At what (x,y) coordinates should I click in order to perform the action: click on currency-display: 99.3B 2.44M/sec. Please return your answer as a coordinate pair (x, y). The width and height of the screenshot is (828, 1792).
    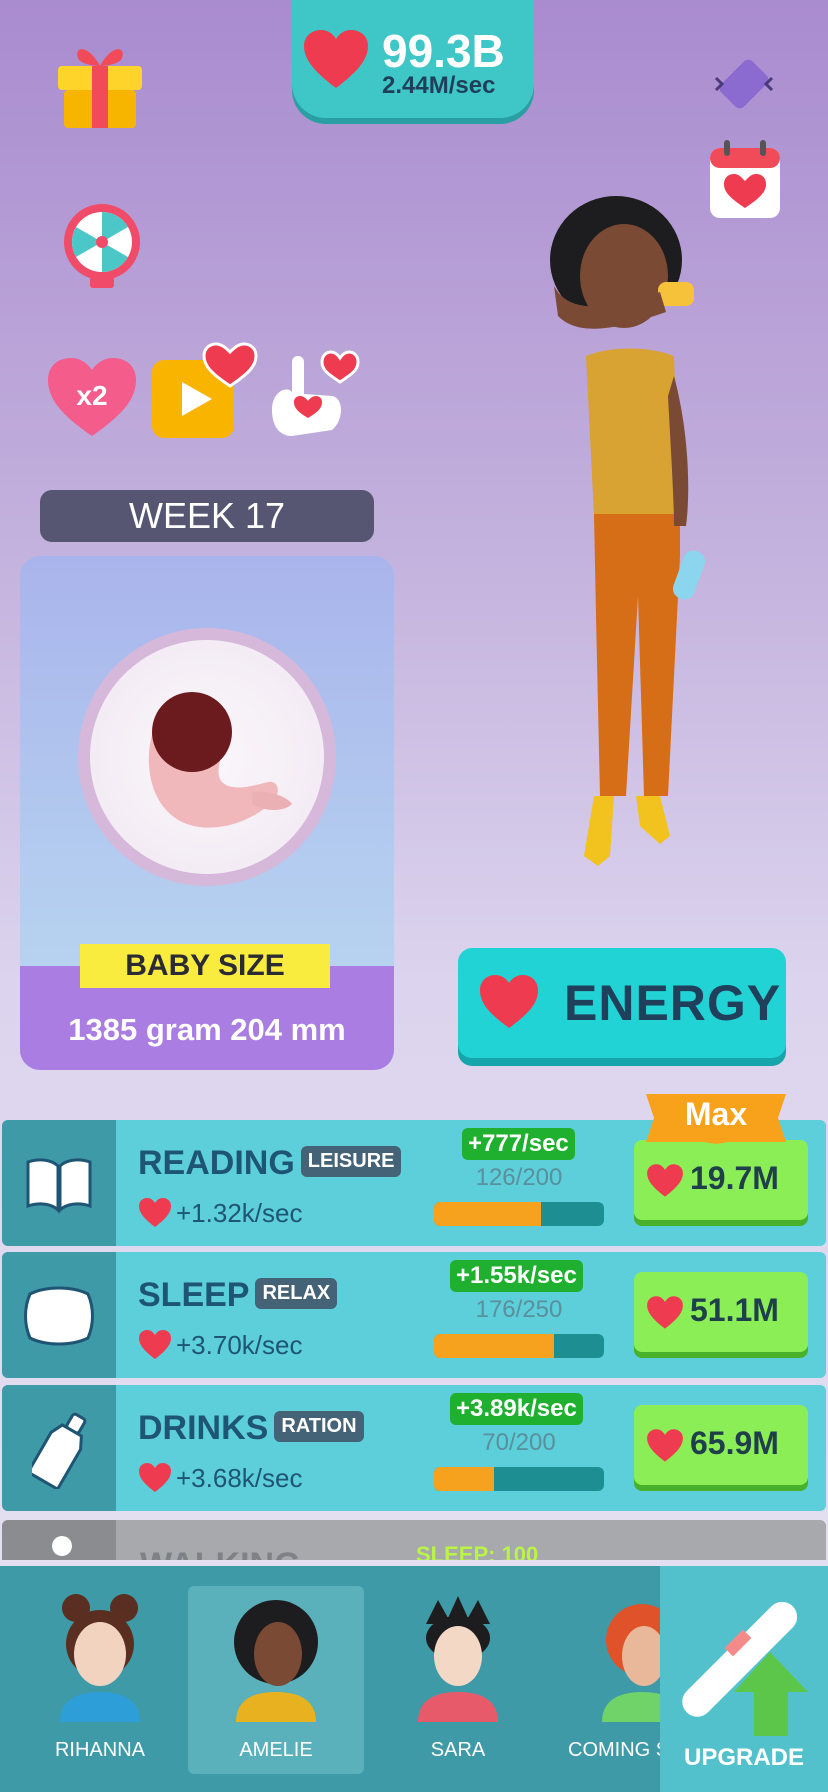
    Looking at the image, I should click on (413, 59).